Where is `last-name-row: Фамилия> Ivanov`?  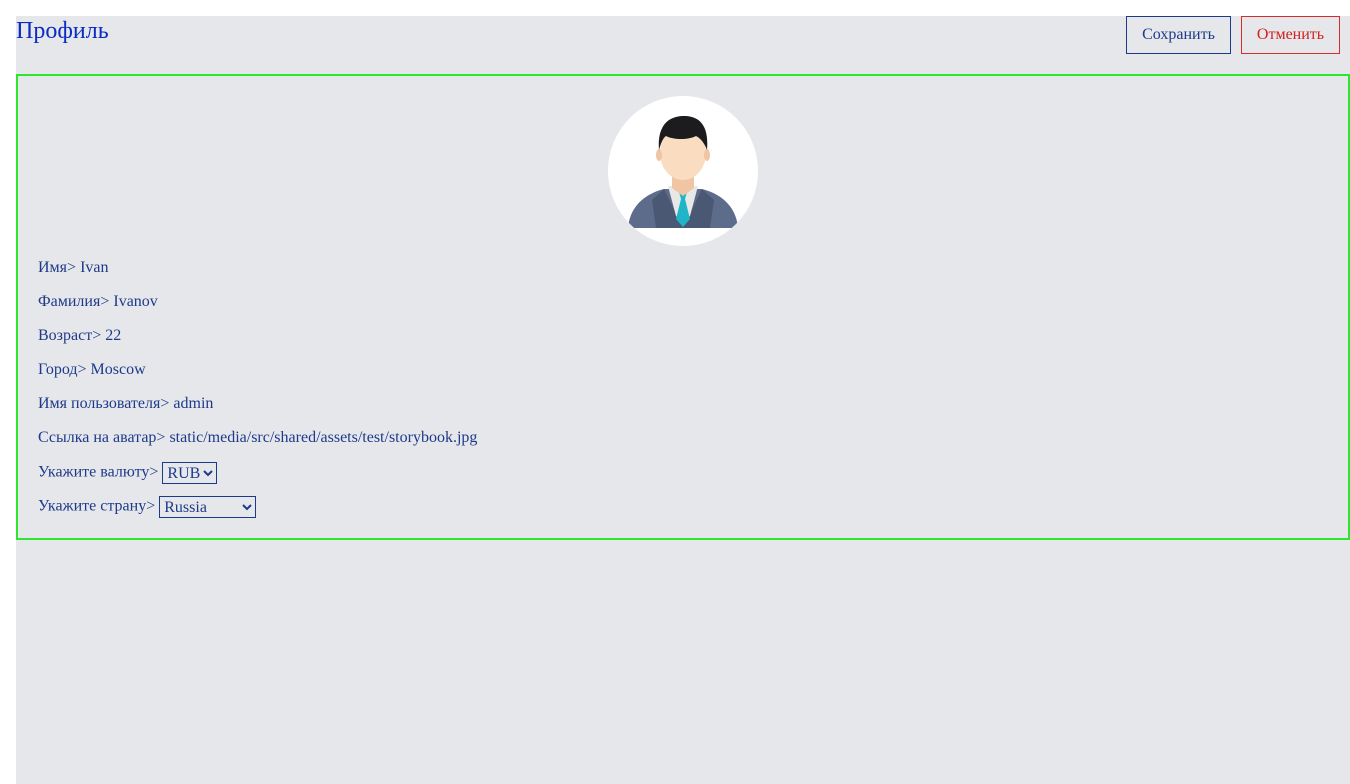
last-name-row: Фамилия> Ivanov is located at coordinates (98, 302).